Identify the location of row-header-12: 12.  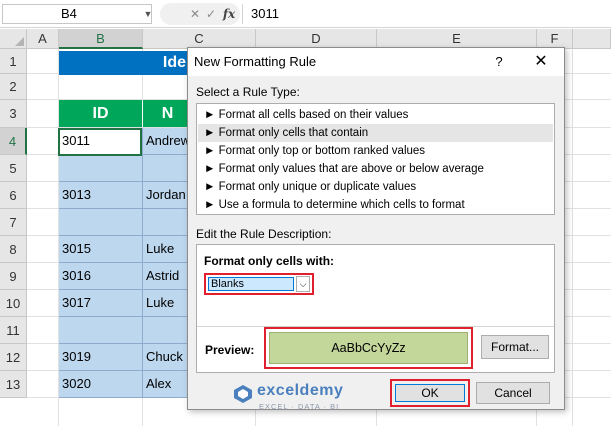
(13, 357).